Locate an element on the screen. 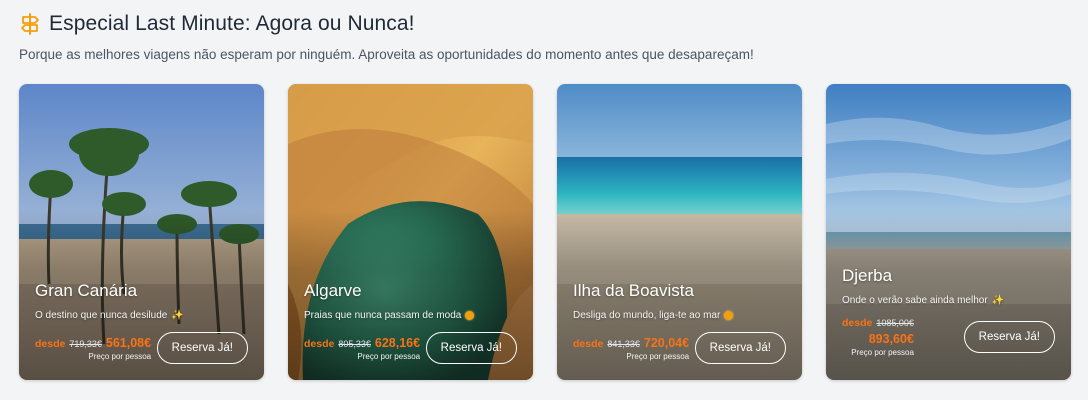 The image size is (1088, 400). card-title: Djerba is located at coordinates (867, 275).